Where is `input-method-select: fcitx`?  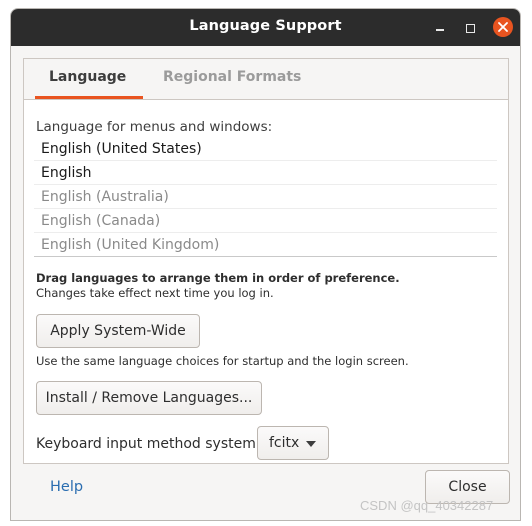
input-method-select: fcitx is located at coordinates (293, 443).